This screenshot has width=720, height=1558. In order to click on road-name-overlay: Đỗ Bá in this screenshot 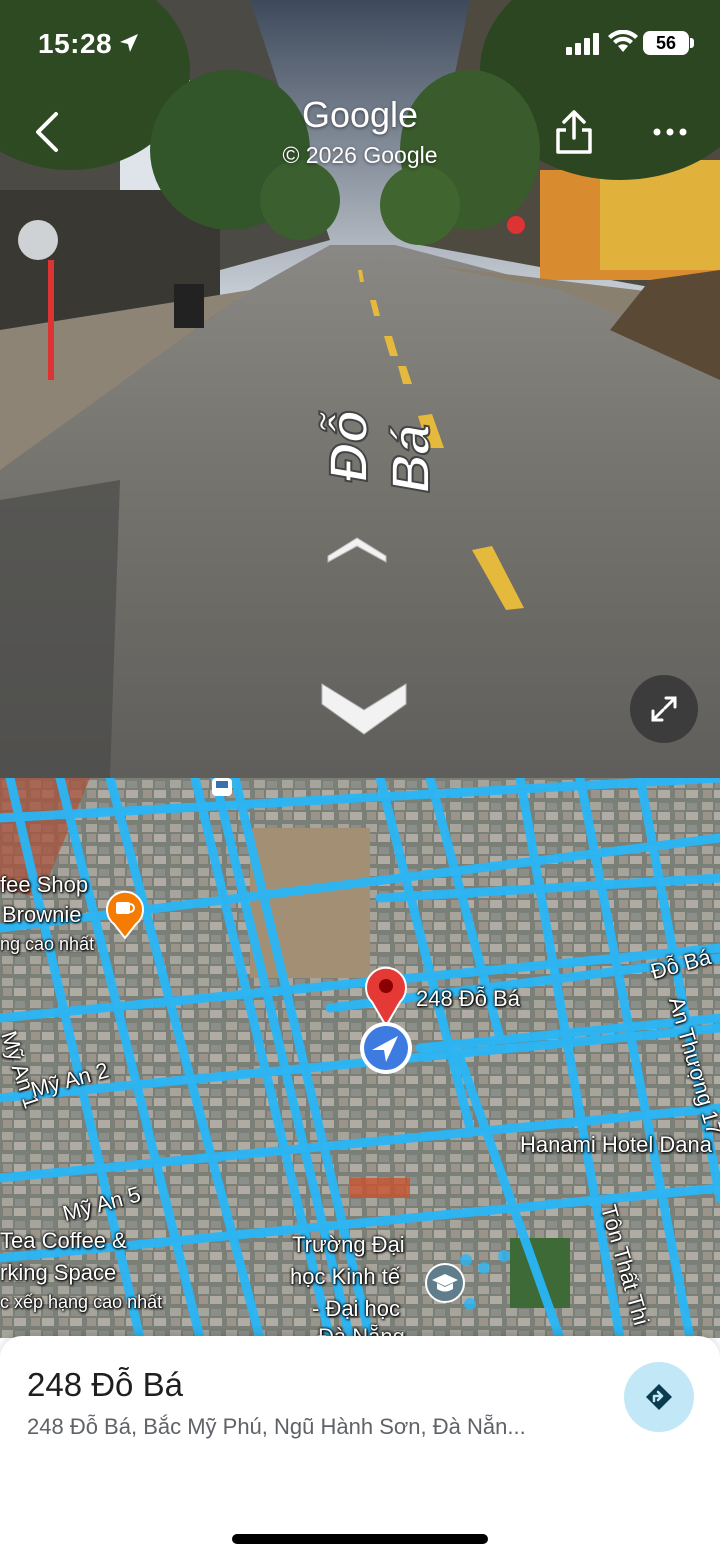, I will do `click(377, 435)`.